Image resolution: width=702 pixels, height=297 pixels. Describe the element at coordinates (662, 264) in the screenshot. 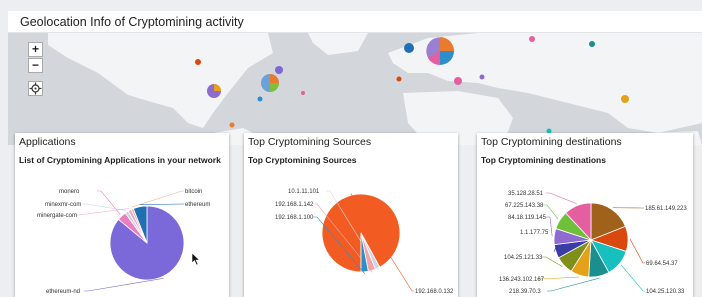

I see `slice-label: 69.64.54.37` at that location.